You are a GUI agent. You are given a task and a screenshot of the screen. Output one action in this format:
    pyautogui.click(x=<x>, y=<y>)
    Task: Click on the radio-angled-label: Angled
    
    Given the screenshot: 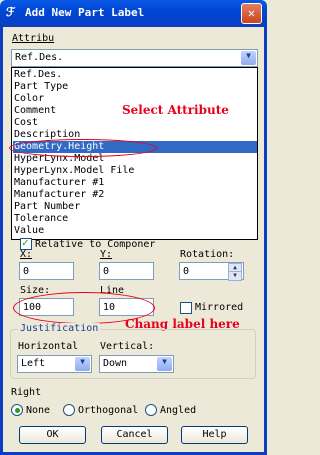 What is the action you would take?
    pyautogui.click(x=178, y=410)
    